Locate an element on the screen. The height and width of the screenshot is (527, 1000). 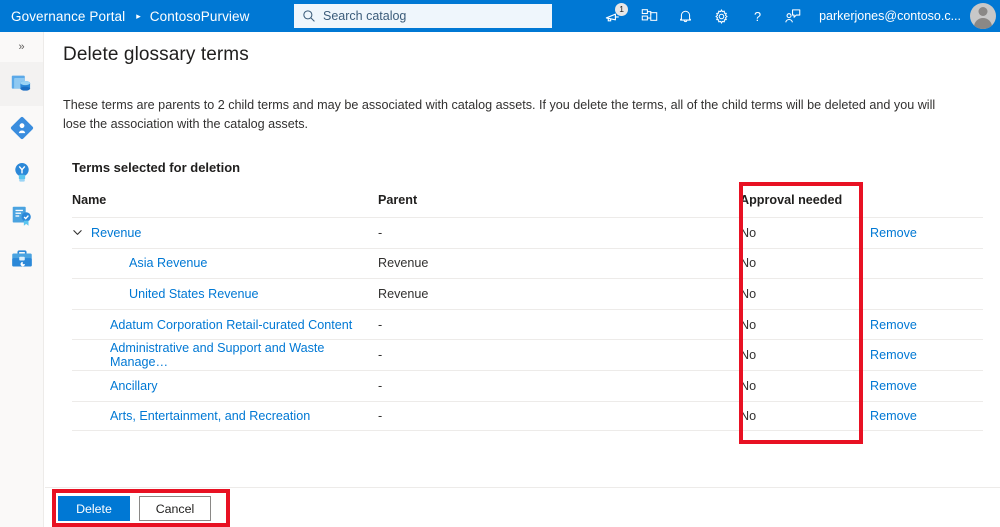
table-row: Revenue - No Remove is located at coordinates (527, 232).